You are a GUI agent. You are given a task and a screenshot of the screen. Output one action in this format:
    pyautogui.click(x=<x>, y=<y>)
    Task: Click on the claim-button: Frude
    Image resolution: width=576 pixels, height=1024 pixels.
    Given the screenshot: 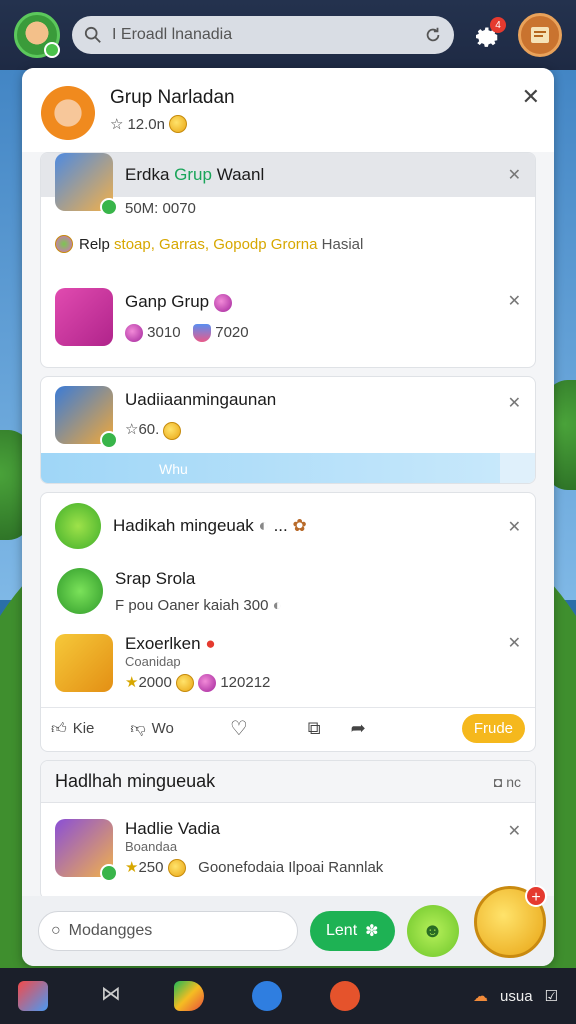 What is the action you would take?
    pyautogui.click(x=493, y=728)
    